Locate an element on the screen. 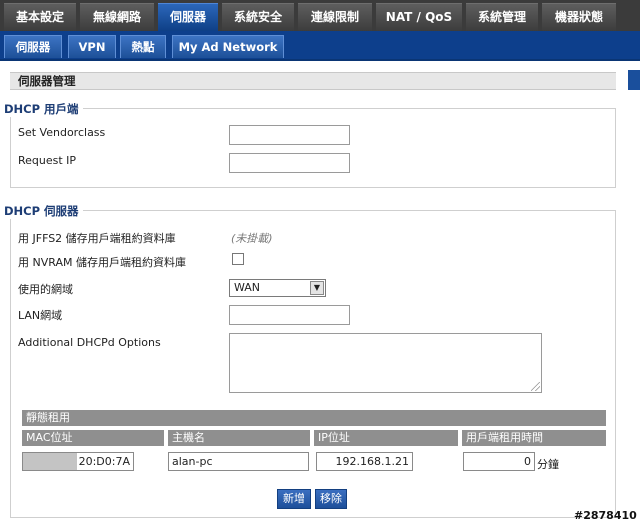 This screenshot has height=524, width=640. help-tab is located at coordinates (634, 80).